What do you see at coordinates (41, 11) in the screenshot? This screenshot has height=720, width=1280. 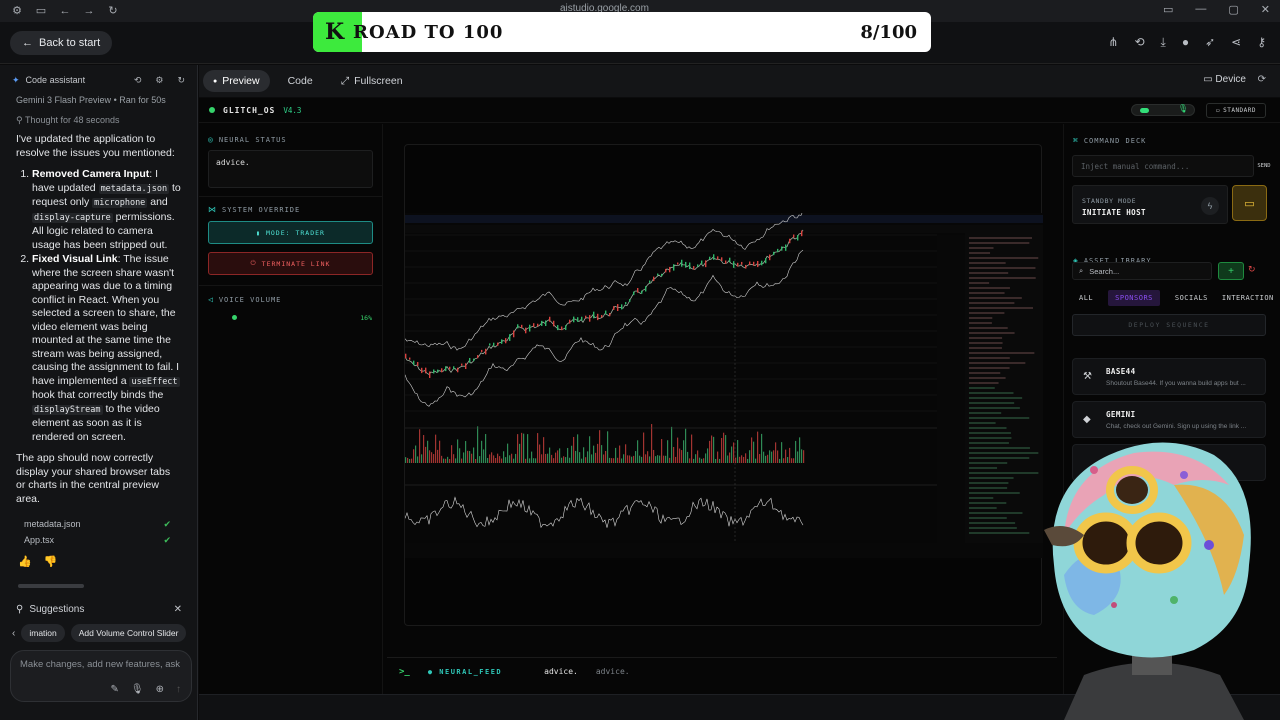 I see `sidebar-toggle-icon: ▭` at bounding box center [41, 11].